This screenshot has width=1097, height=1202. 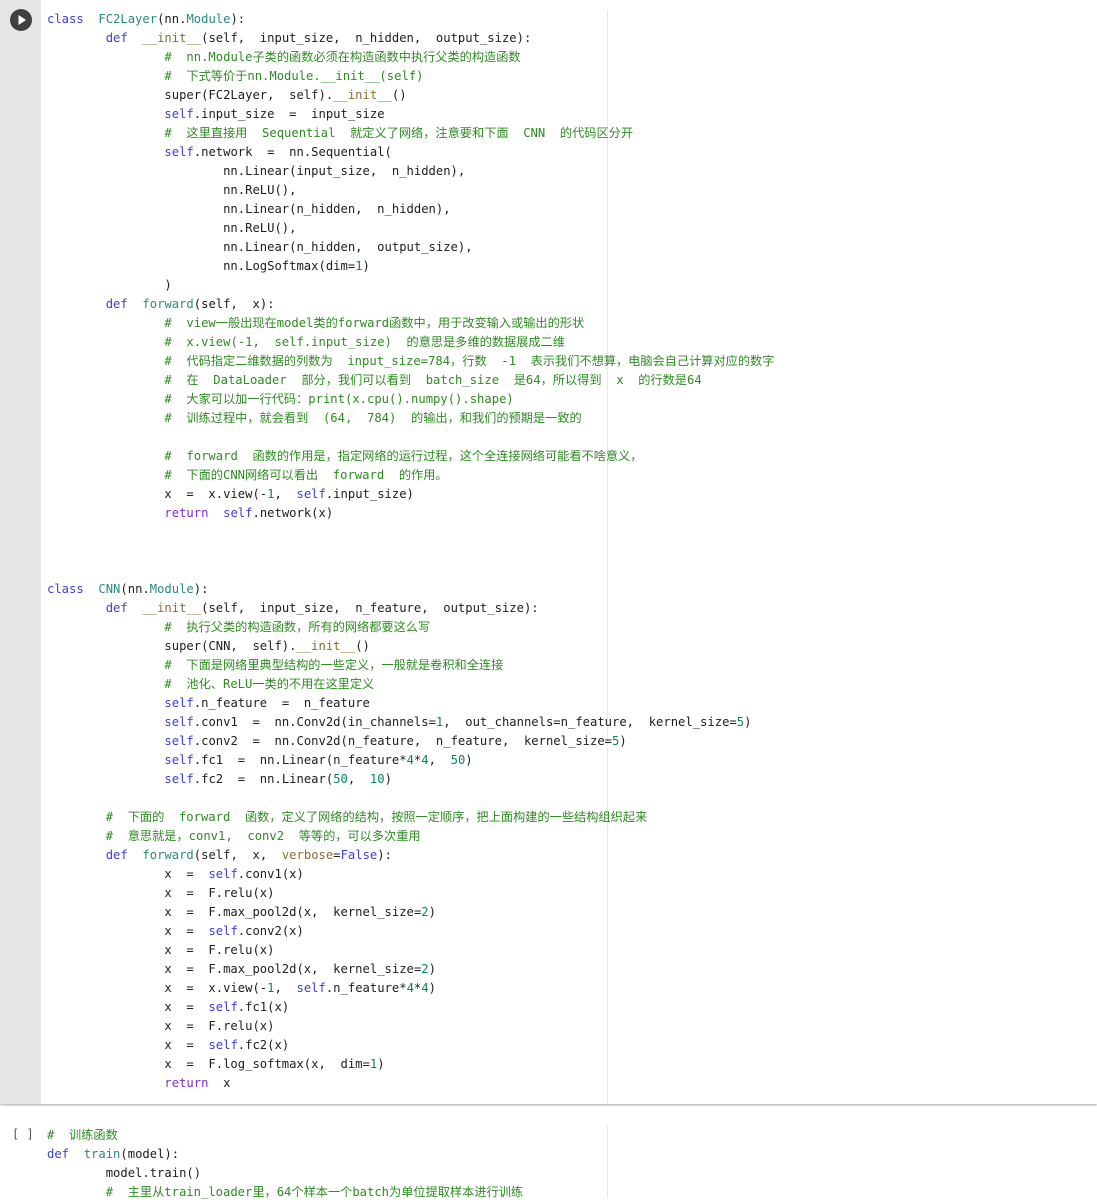 I want to click on code-line: # 下面的CNN网络可以看出 forward 的作用。, so click(x=410, y=475).